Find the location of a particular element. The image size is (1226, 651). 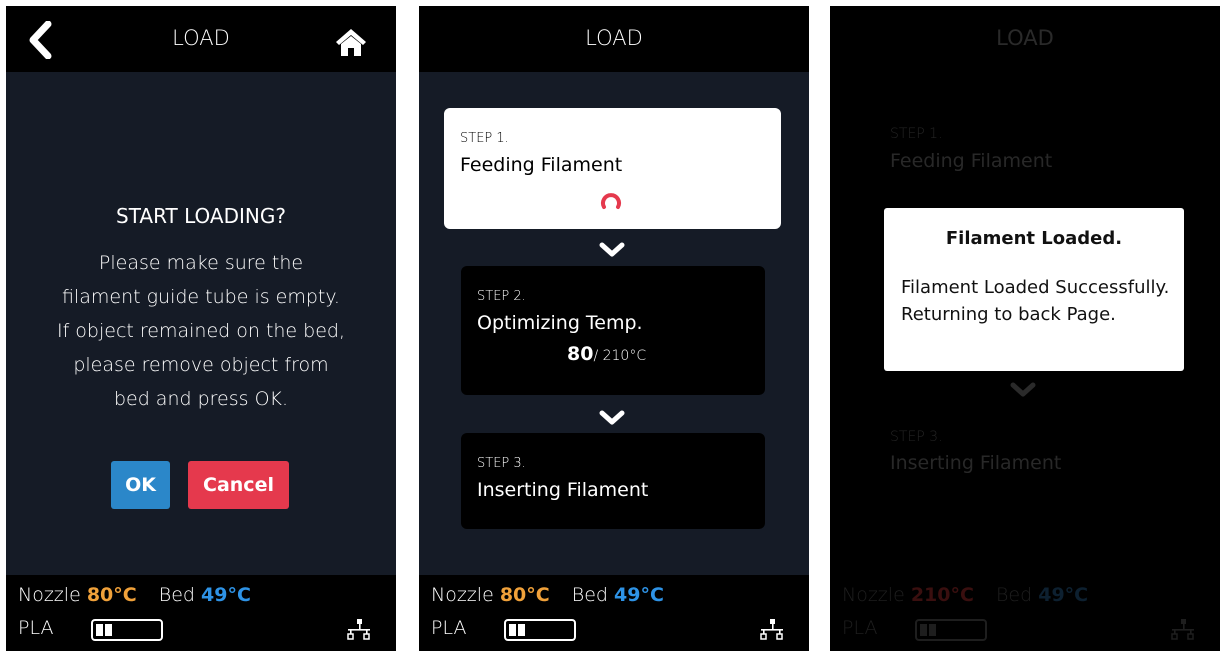

cancel-button: Cancel is located at coordinates (238, 485).